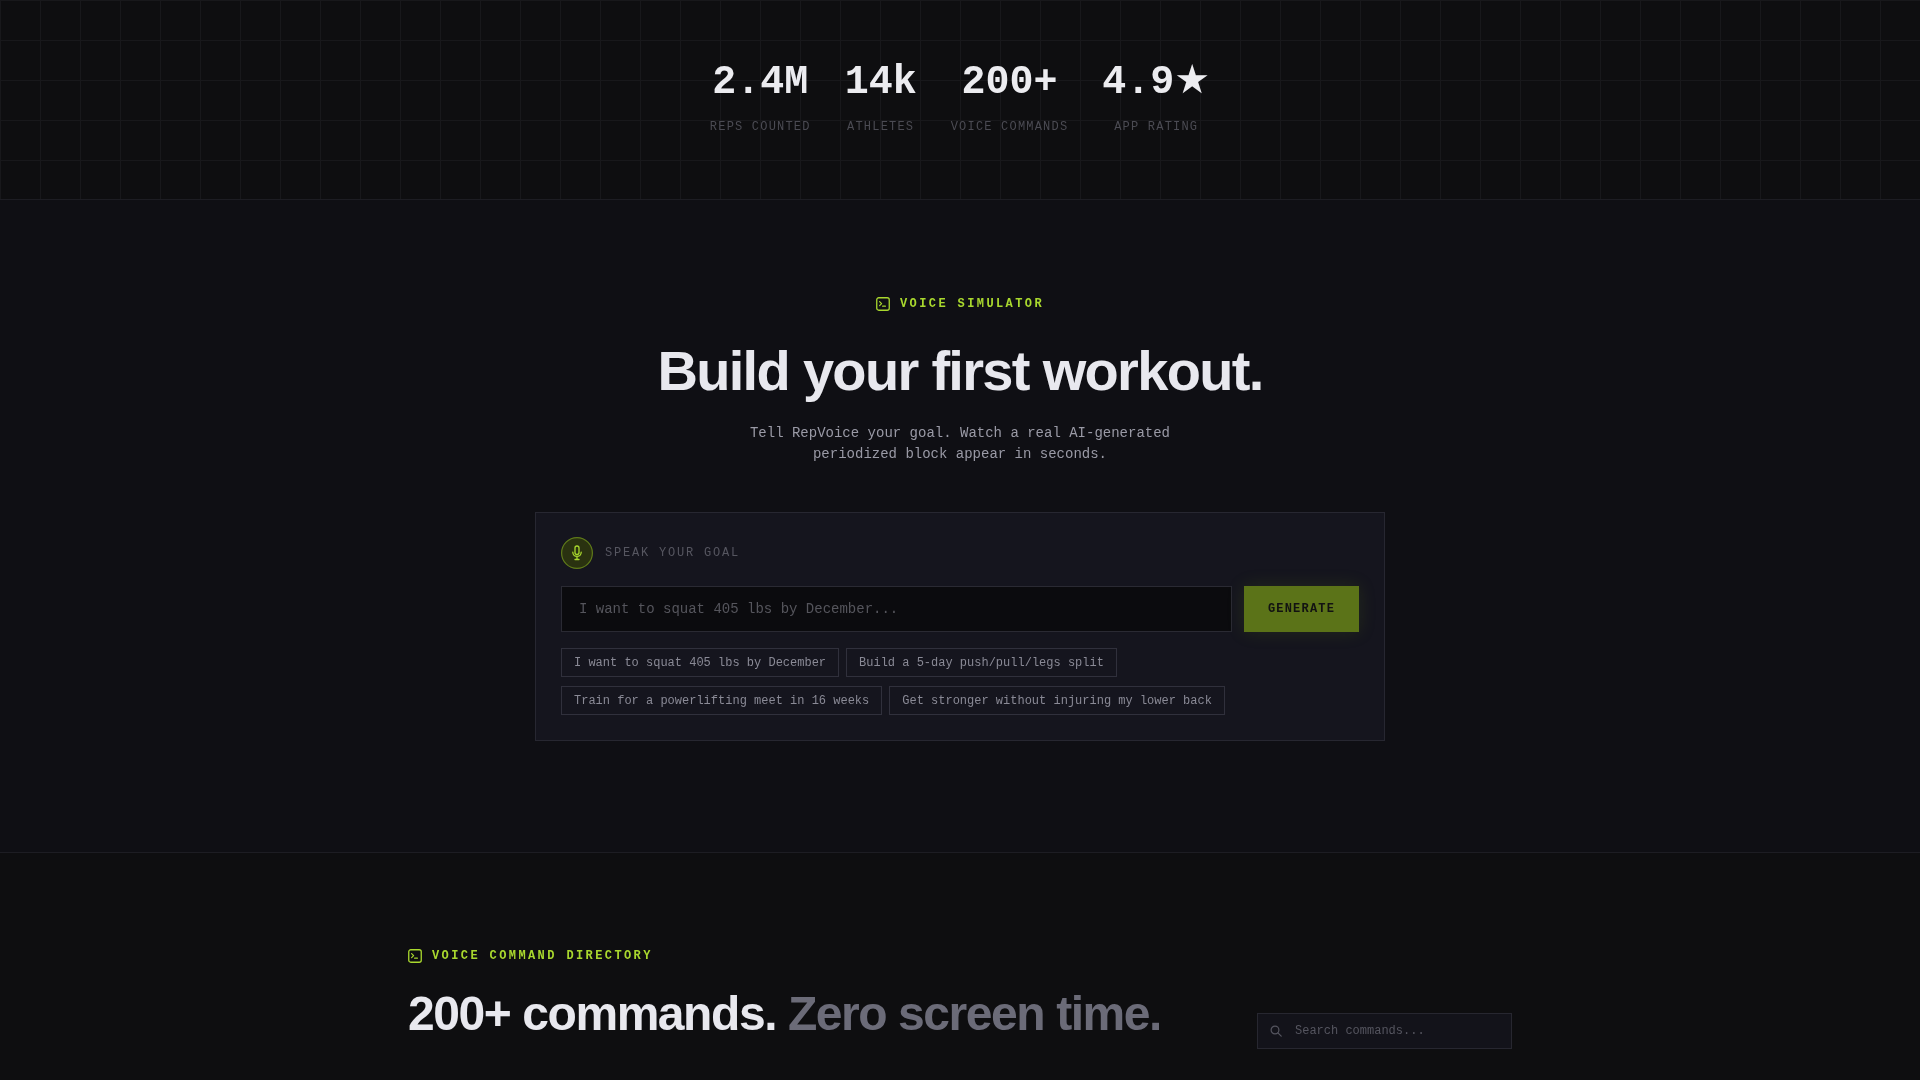 The width and height of the screenshot is (1920, 1080). What do you see at coordinates (1009, 83) in the screenshot?
I see `stat-value: 200+` at bounding box center [1009, 83].